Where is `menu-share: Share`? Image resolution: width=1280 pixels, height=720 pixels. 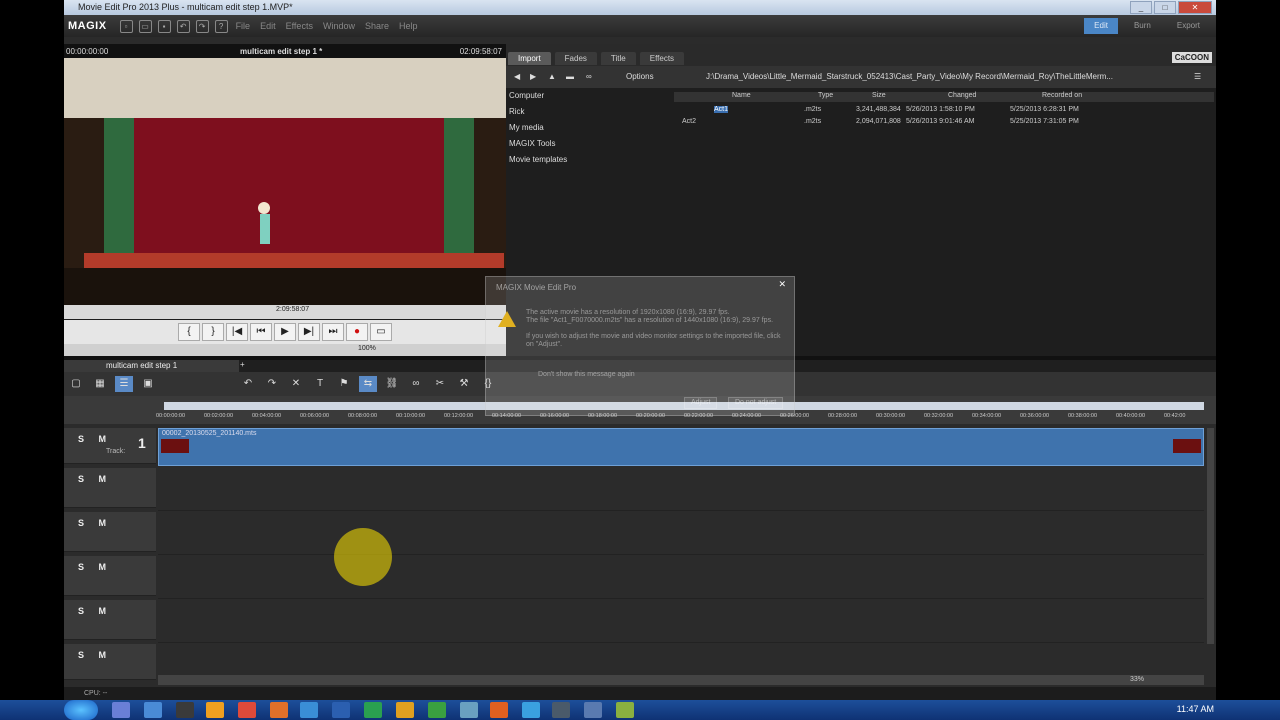 menu-share: Share is located at coordinates (377, 26).